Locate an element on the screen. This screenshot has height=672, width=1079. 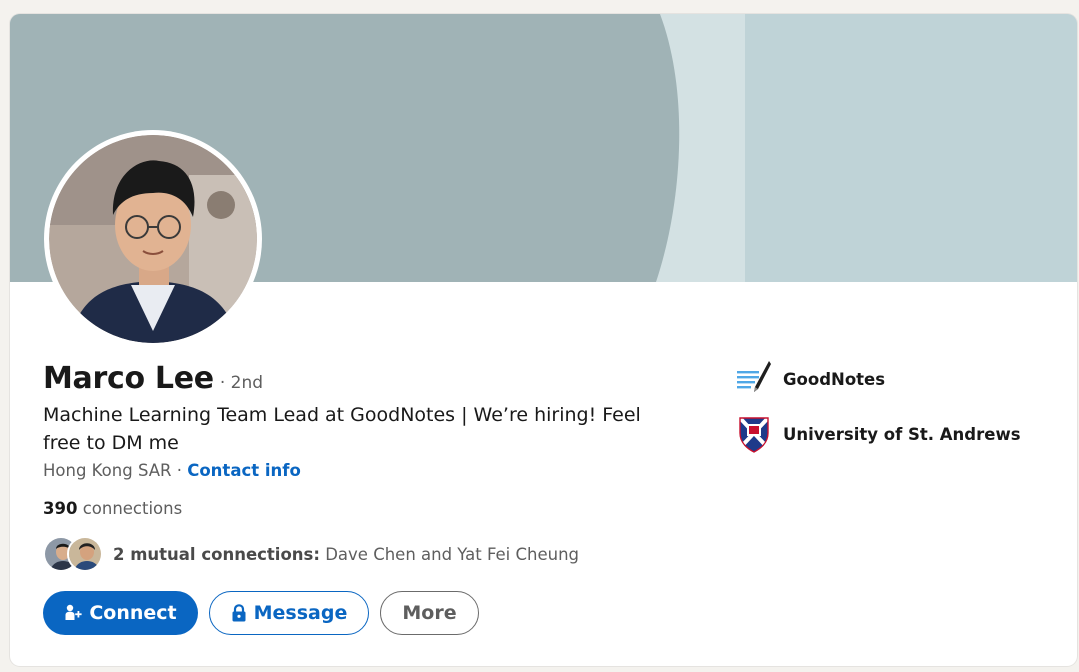
connection-degree: · 2nd is located at coordinates (241, 383).